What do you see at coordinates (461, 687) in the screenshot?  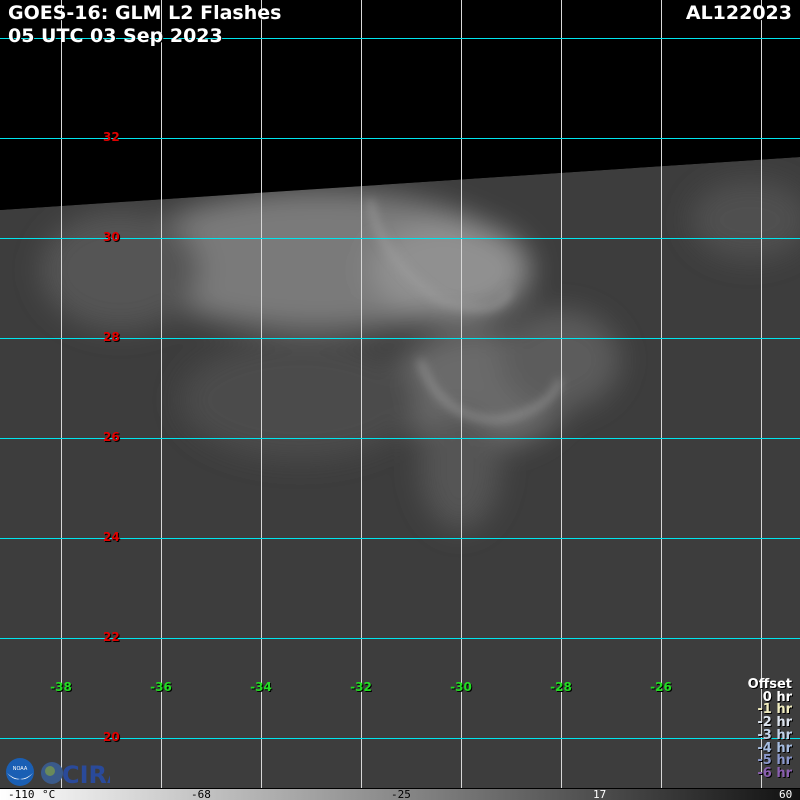 I see `lon-label: -30` at bounding box center [461, 687].